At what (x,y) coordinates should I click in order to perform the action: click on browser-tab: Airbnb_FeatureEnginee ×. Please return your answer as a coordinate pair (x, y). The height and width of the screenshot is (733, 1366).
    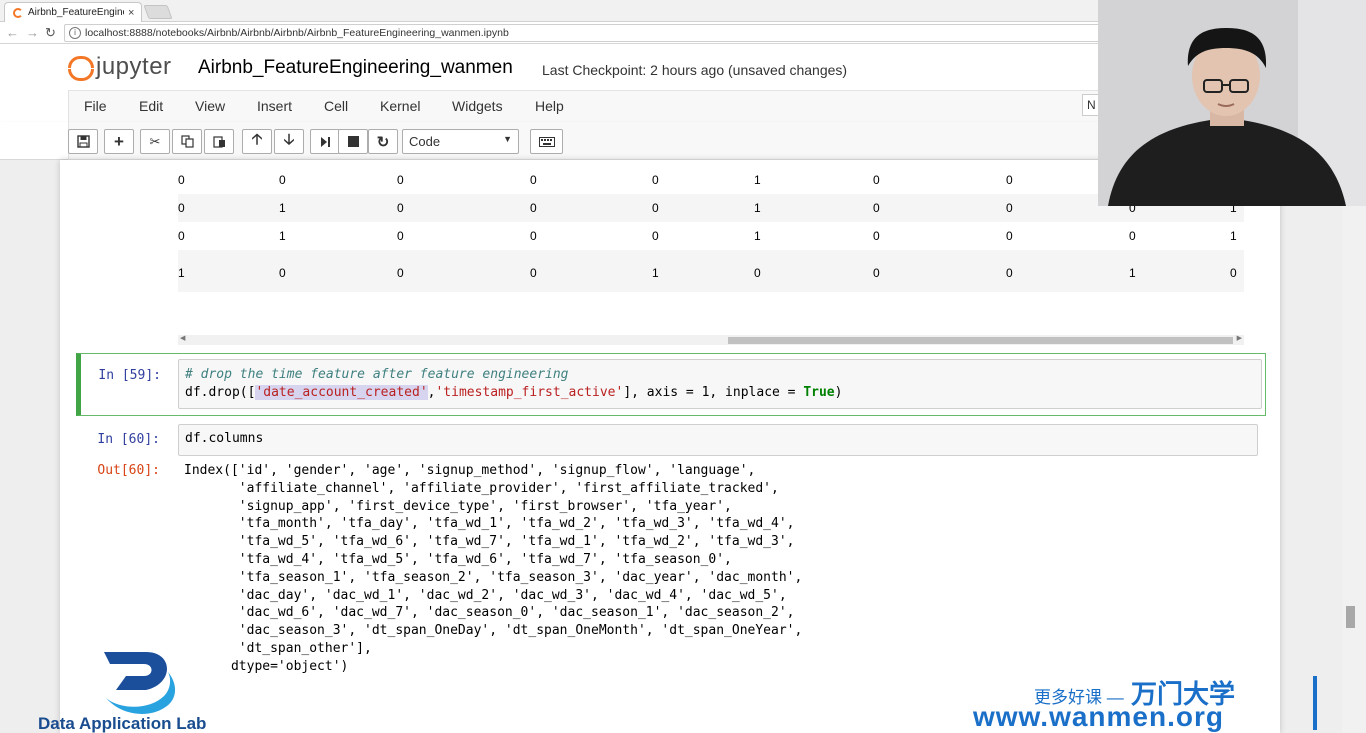
    Looking at the image, I should click on (73, 12).